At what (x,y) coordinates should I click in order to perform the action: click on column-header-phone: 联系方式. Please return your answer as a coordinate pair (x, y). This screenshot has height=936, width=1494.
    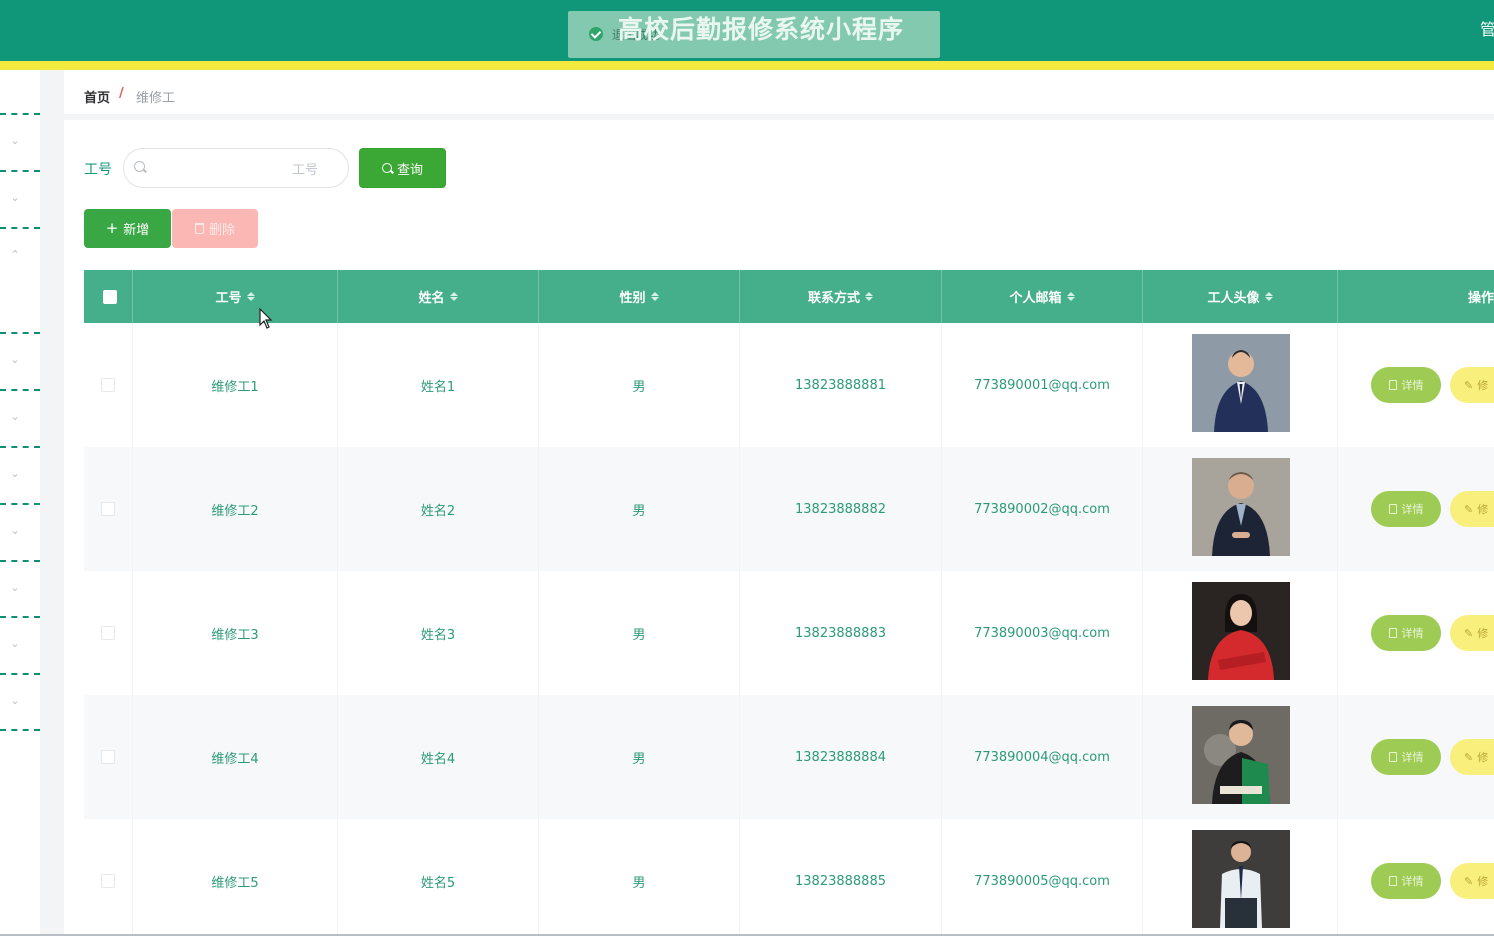
    Looking at the image, I should click on (841, 296).